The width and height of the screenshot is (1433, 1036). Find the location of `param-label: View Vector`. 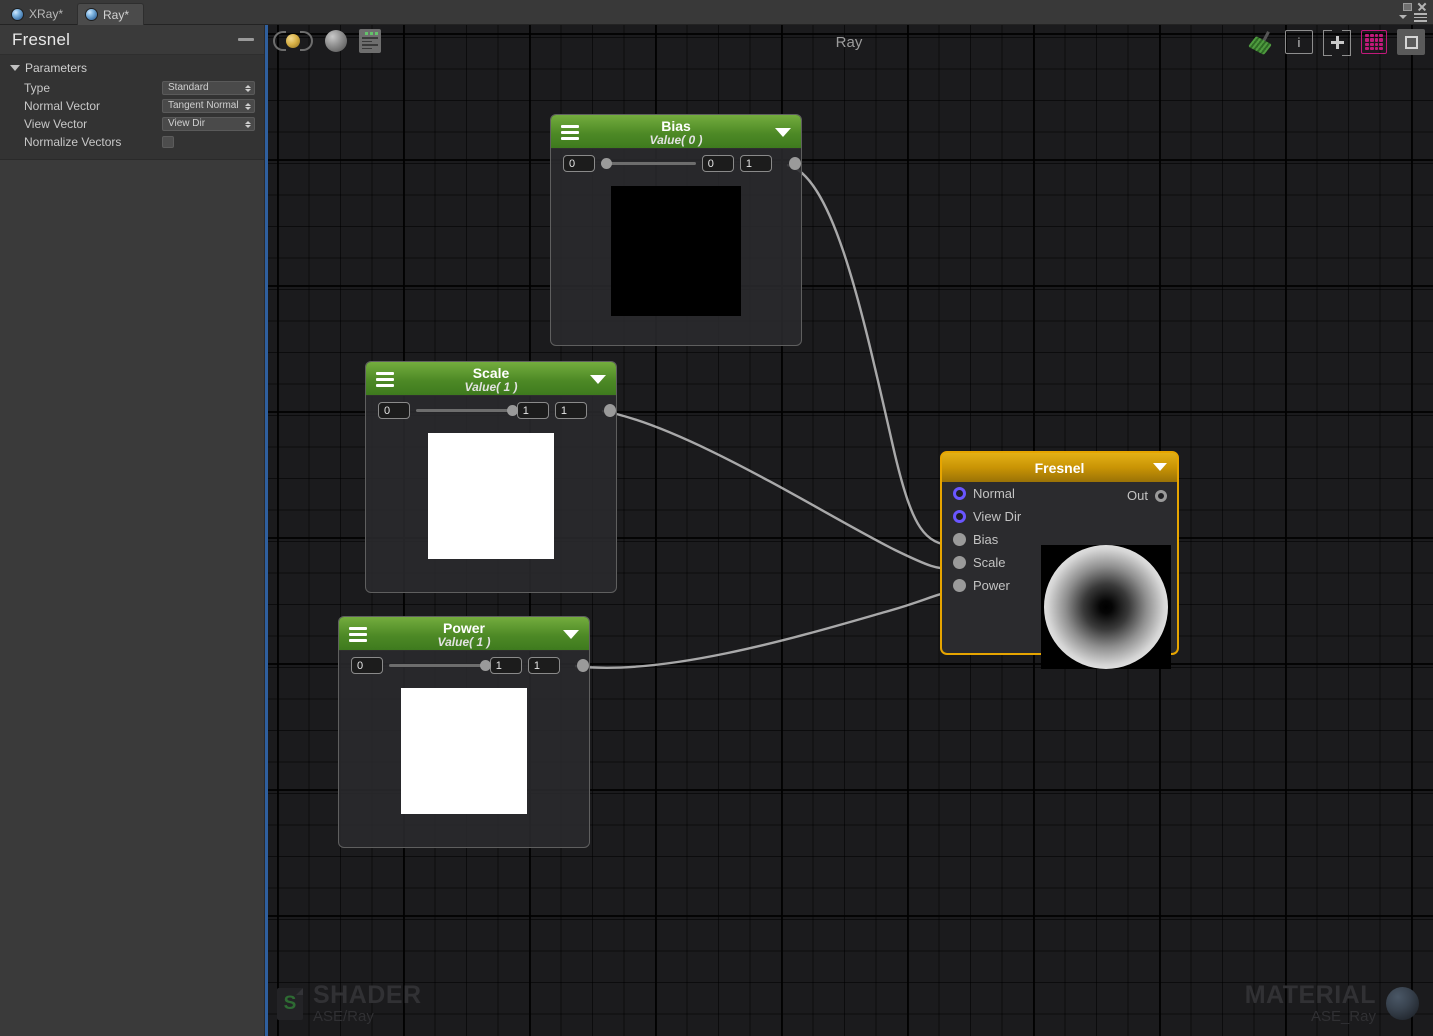

param-label: View Vector is located at coordinates (56, 124).